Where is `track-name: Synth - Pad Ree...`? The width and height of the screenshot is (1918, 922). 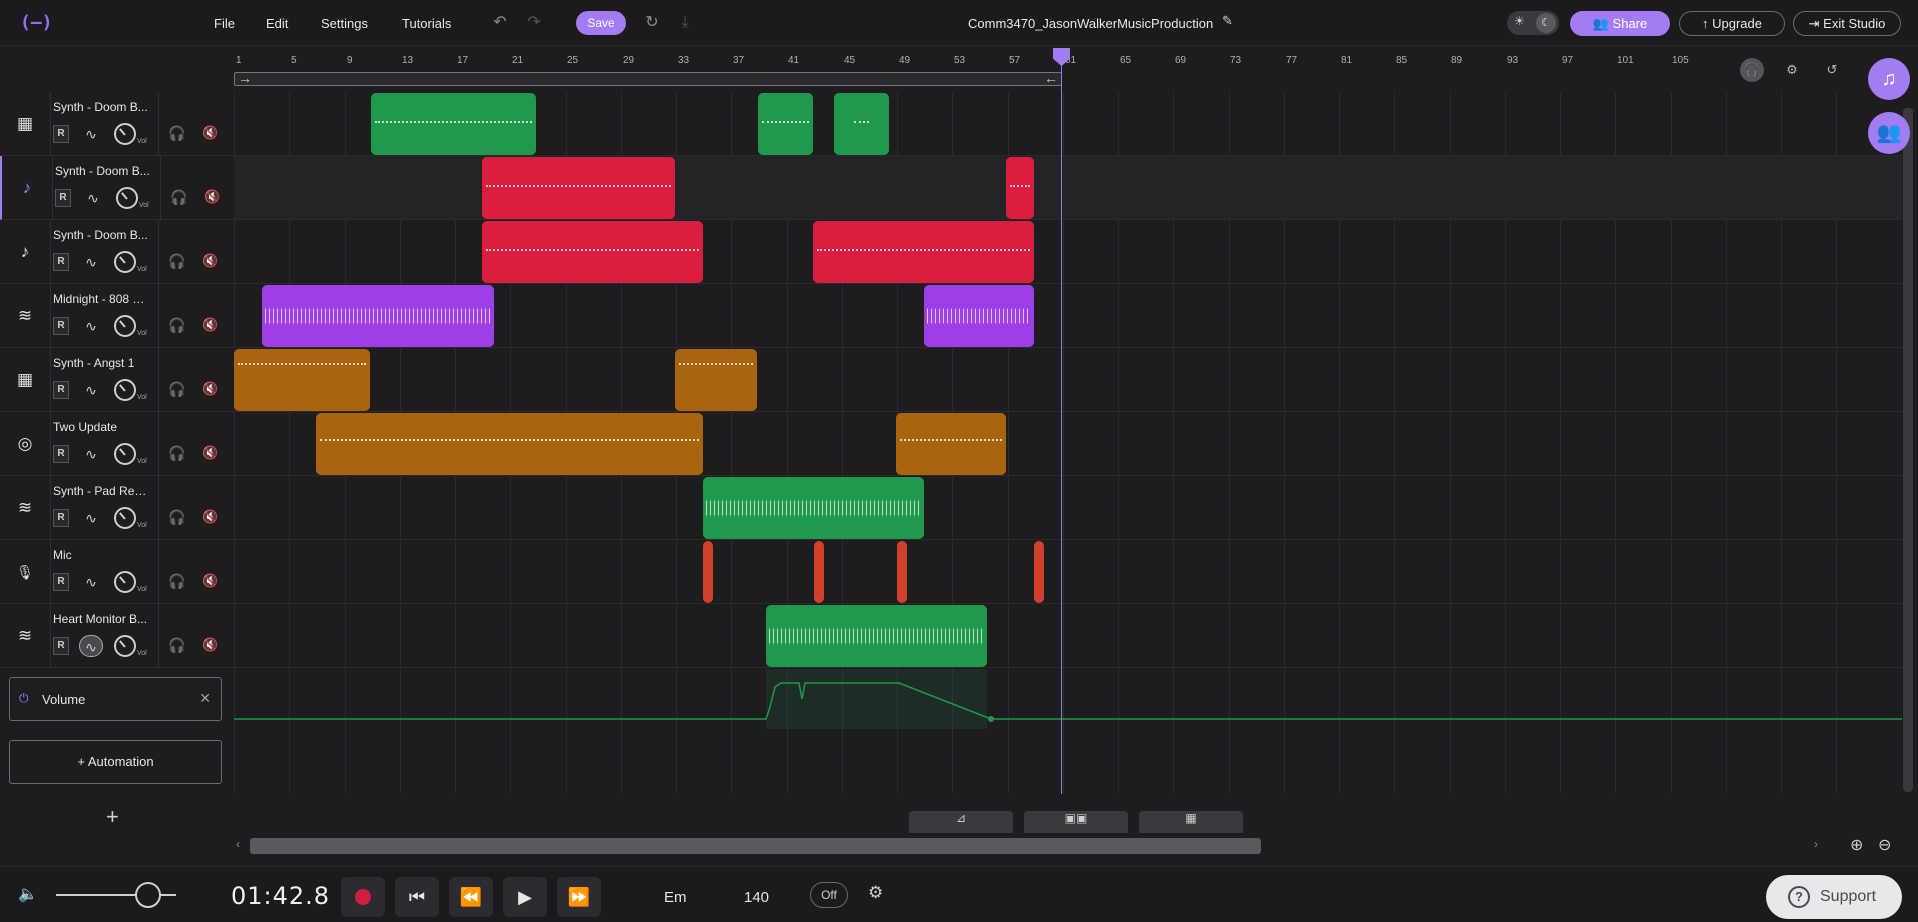 track-name: Synth - Pad Ree... is located at coordinates (101, 491).